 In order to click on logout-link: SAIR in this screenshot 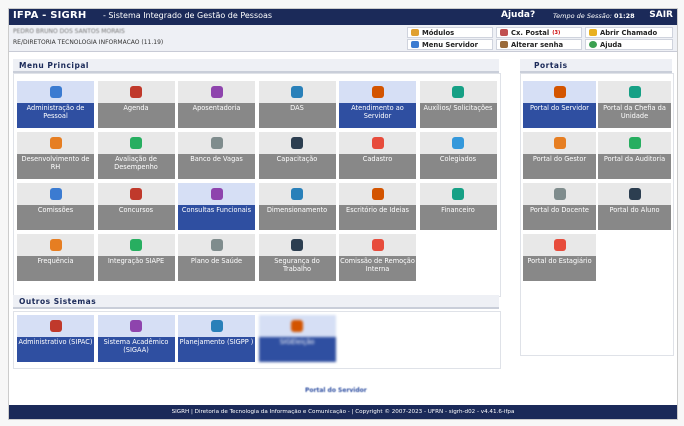, I will do `click(661, 15)`.